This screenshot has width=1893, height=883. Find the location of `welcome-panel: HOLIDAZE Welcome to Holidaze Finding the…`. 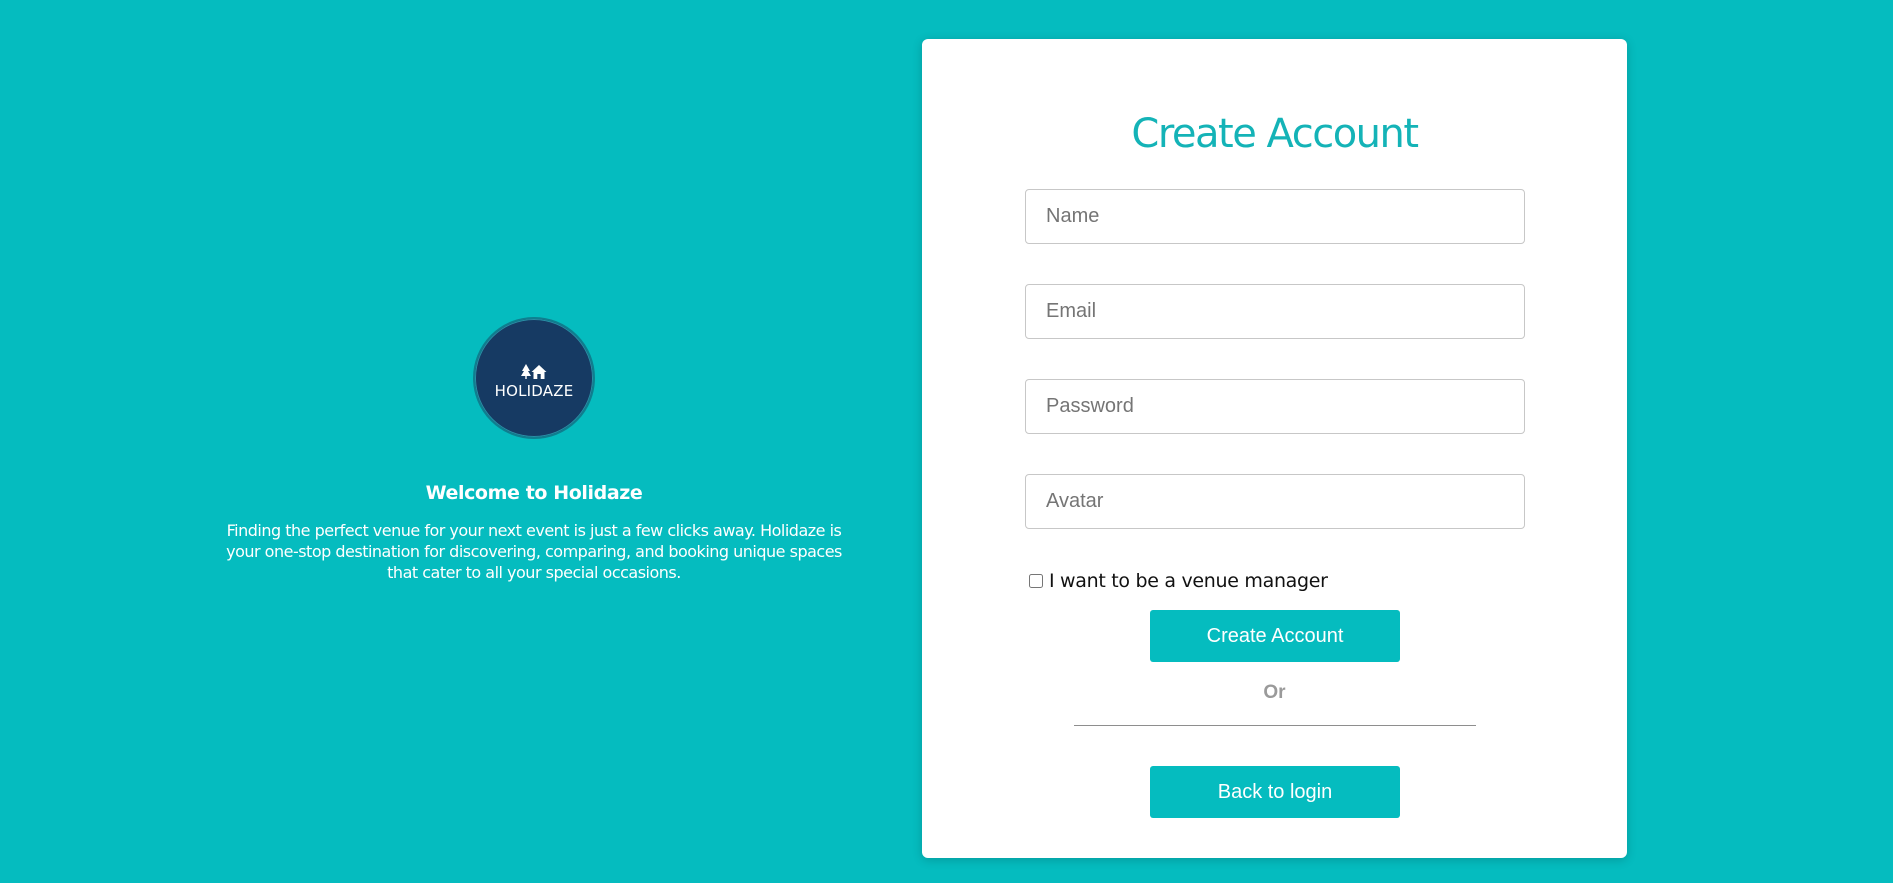

welcome-panel: HOLIDAZE Welcome to Holidaze Finding the… is located at coordinates (534, 450).